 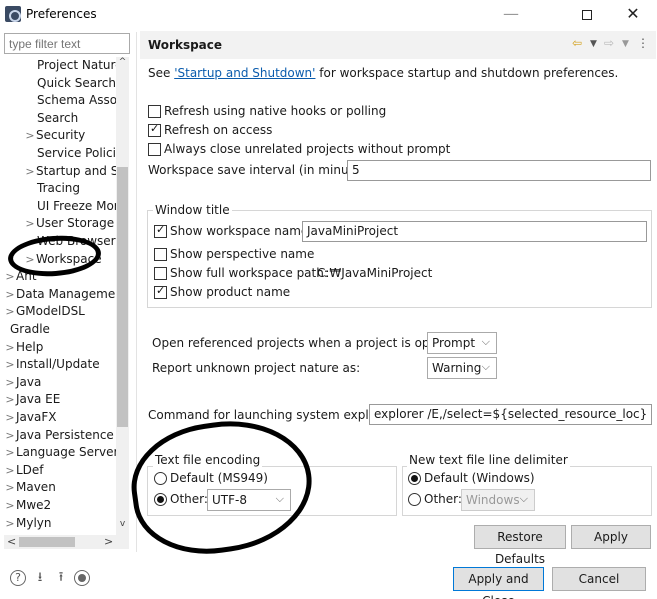 I want to click on tree-item: UI Freeze Mon, so click(x=60, y=206).